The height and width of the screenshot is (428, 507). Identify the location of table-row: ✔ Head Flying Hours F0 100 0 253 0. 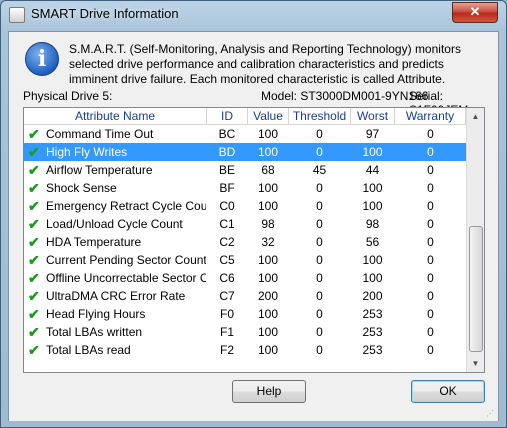
(245, 314).